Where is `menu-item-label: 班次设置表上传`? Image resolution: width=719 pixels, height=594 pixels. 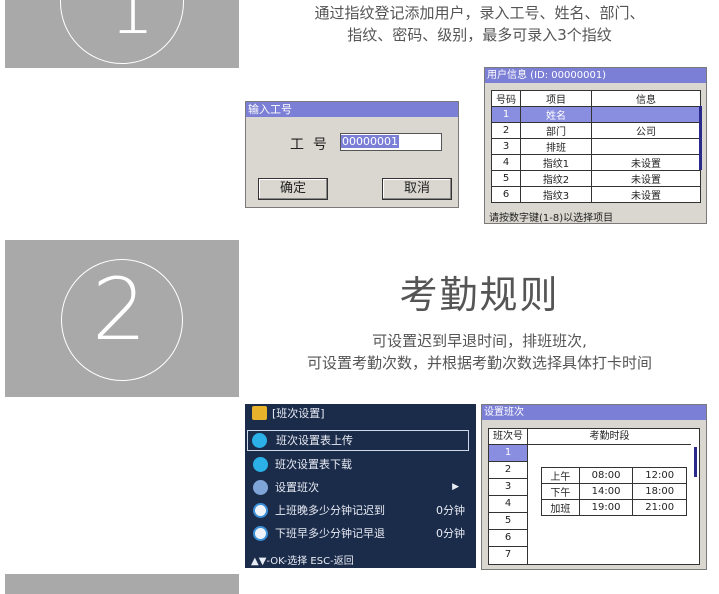
menu-item-label: 班次设置表上传 is located at coordinates (314, 440).